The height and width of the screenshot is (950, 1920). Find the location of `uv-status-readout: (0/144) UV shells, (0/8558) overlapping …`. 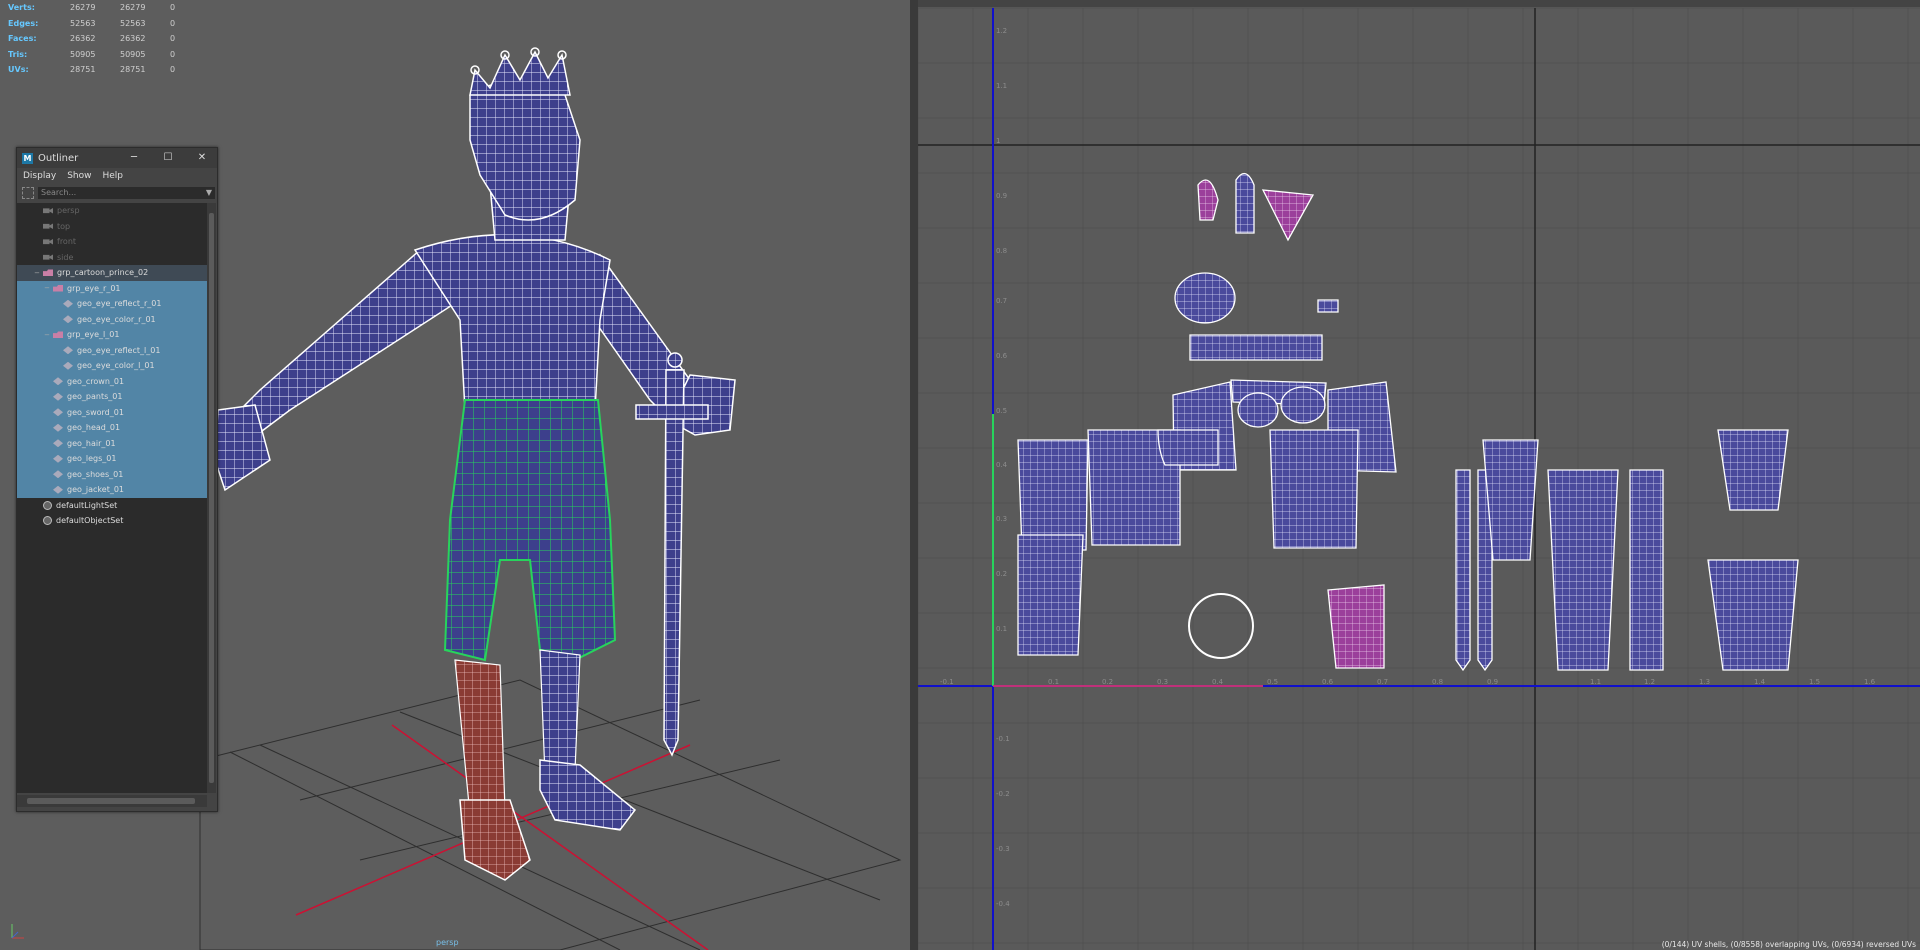

uv-status-readout: (0/144) UV shells, (0/8558) overlapping … is located at coordinates (1788, 944).